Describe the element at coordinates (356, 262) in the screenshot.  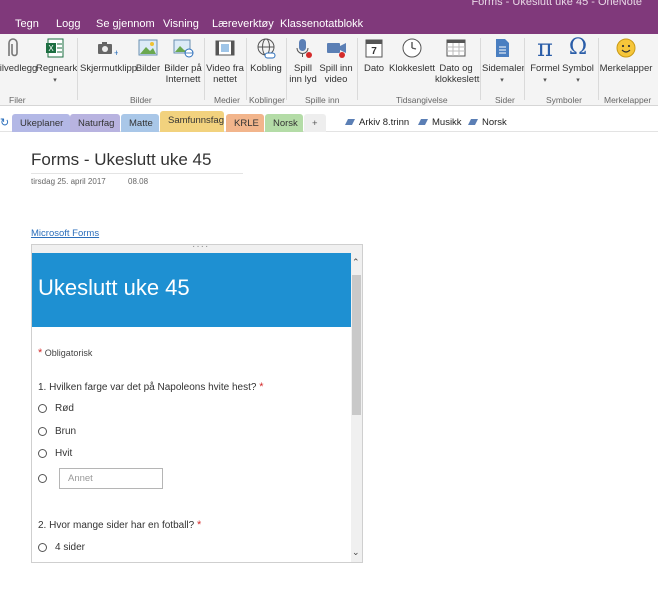
I see `chevron-up-icon: ⌃` at that location.